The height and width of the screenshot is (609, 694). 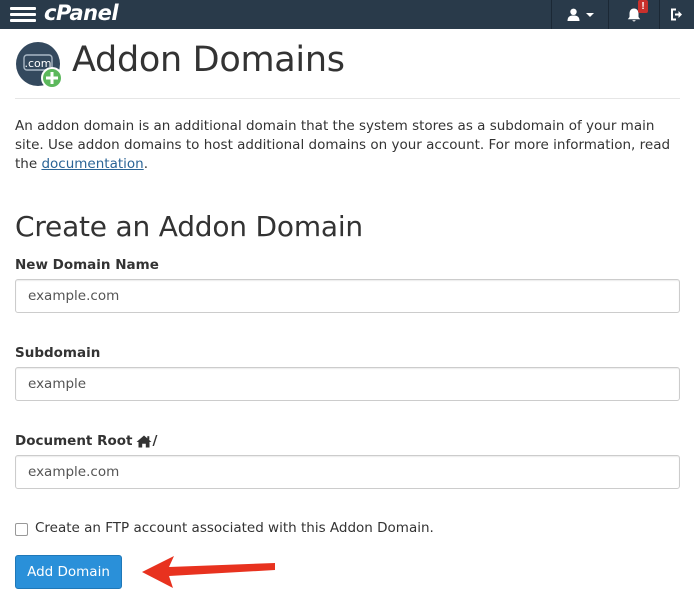 I want to click on new-domain-label: New Domain Name, so click(x=87, y=265).